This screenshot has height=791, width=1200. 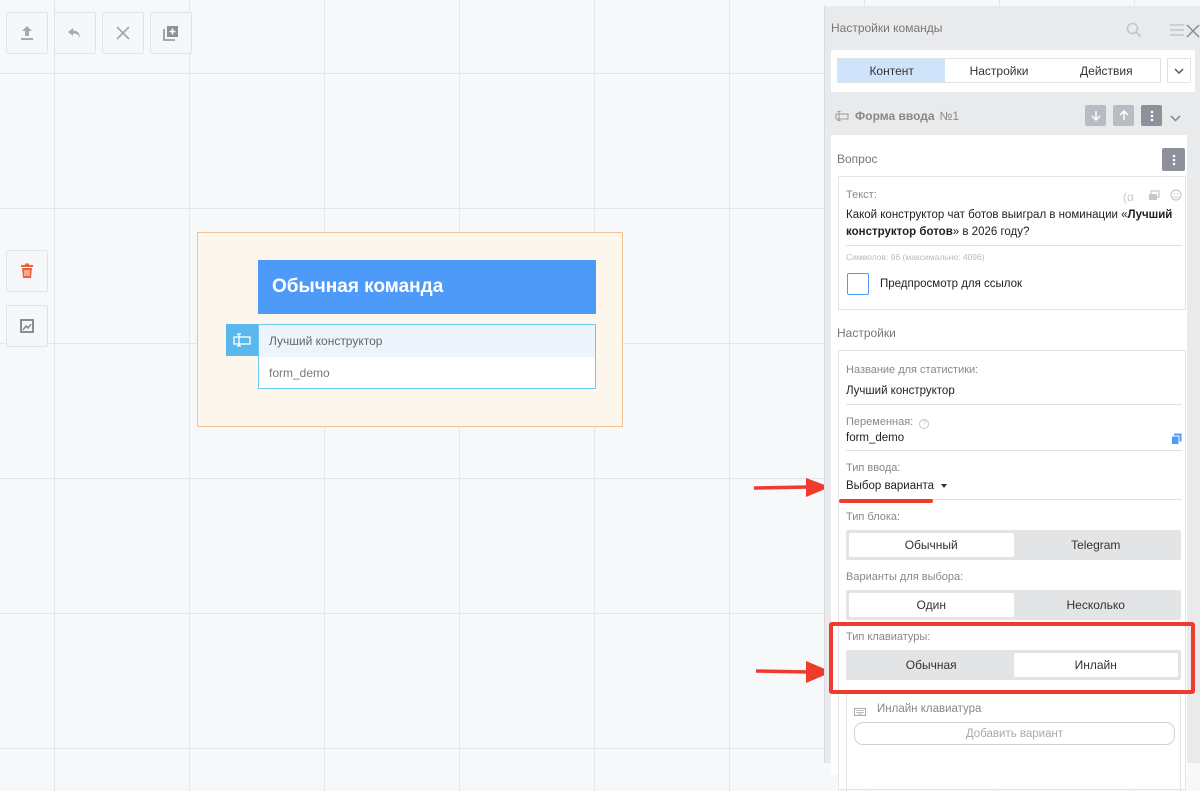 I want to click on block-type-label: Тип блока:, so click(x=873, y=517).